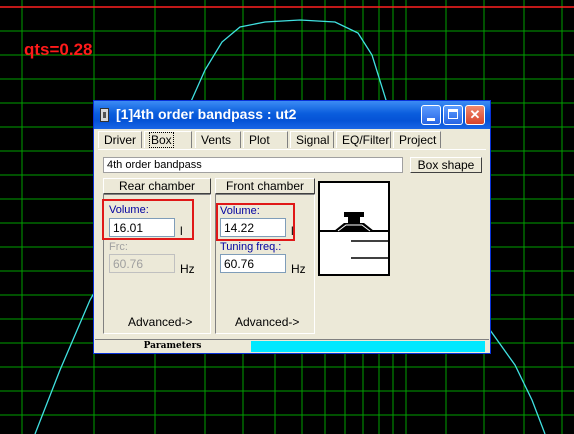 This screenshot has height=434, width=574. I want to click on window-title: [1]4th order bandpass : ut2, so click(206, 114).